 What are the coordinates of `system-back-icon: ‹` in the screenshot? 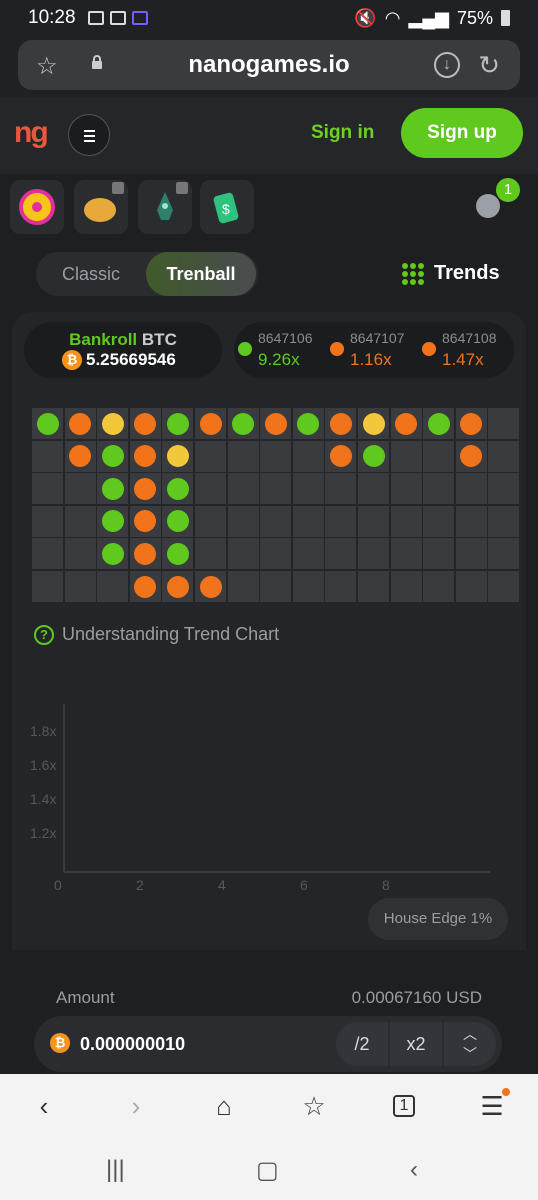 It's located at (414, 1170).